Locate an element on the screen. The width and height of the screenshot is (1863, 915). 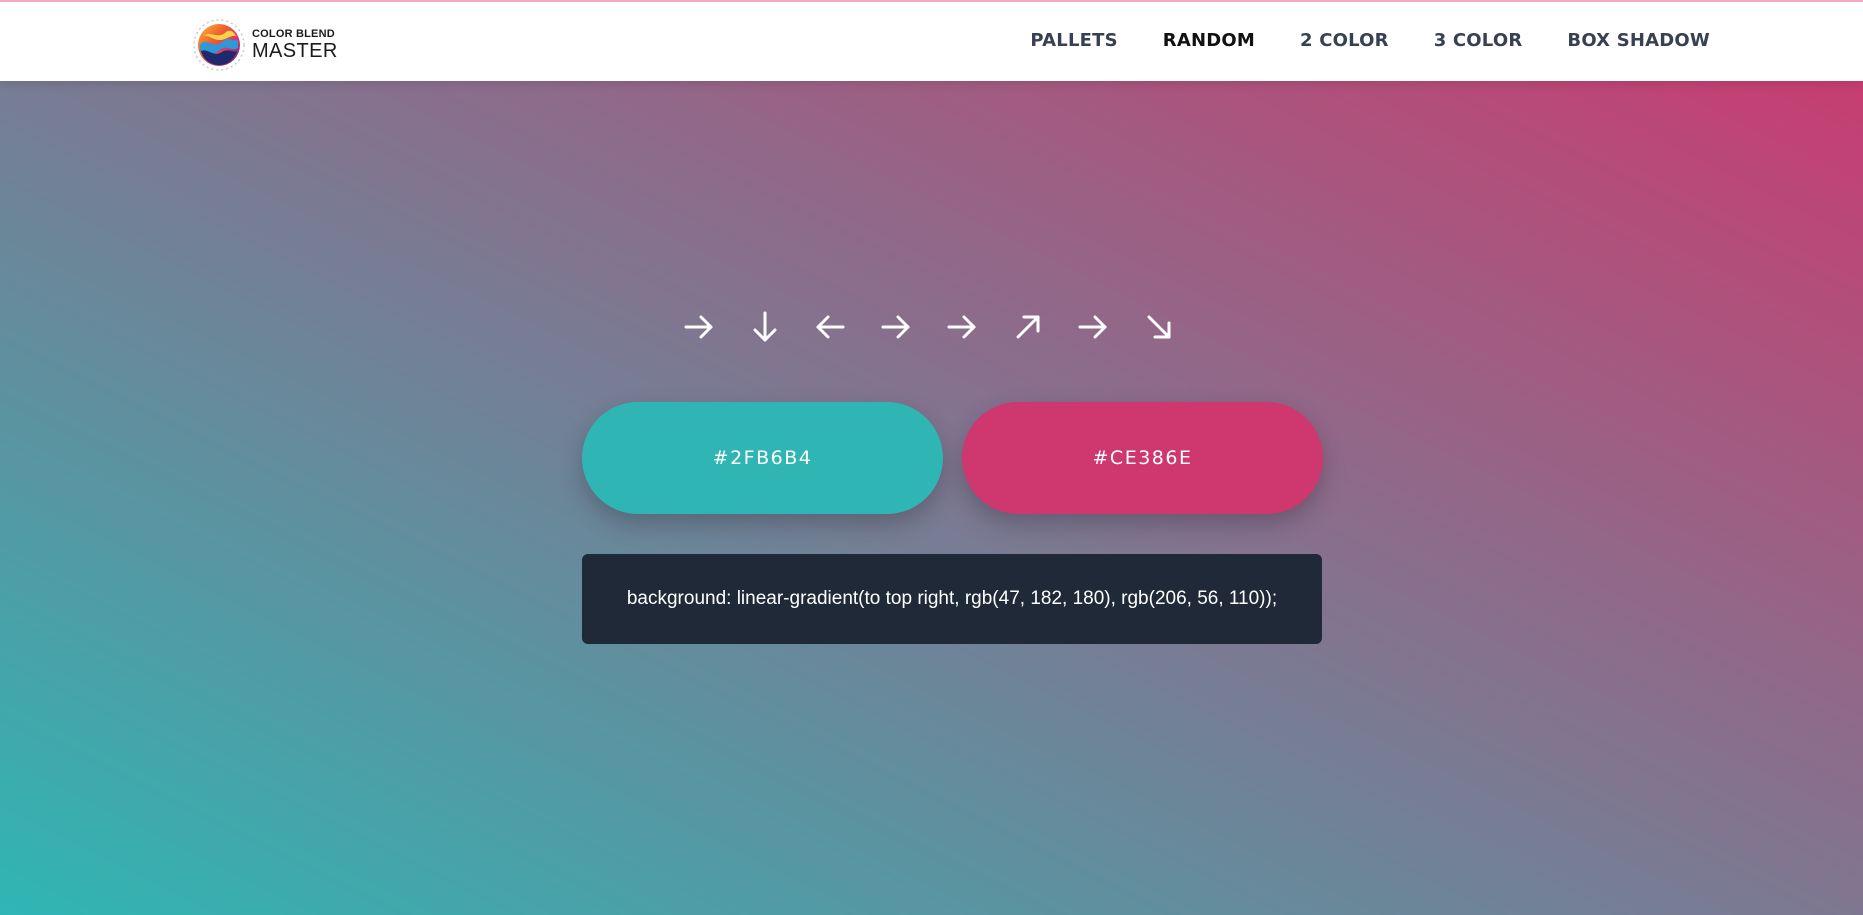
logo-text: COLOR BLEND MASTER is located at coordinates (295, 45).